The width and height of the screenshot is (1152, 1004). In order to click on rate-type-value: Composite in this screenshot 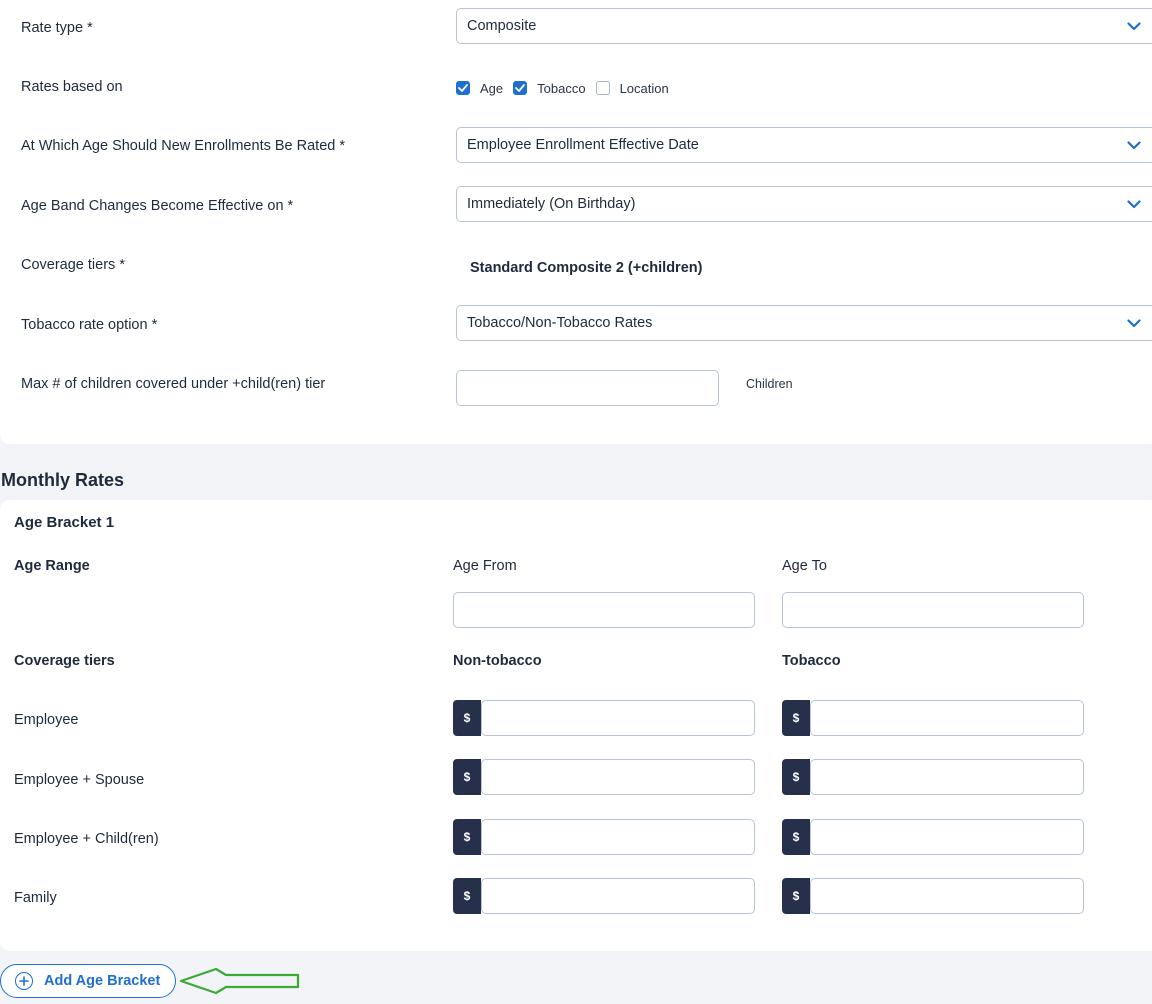, I will do `click(502, 26)`.